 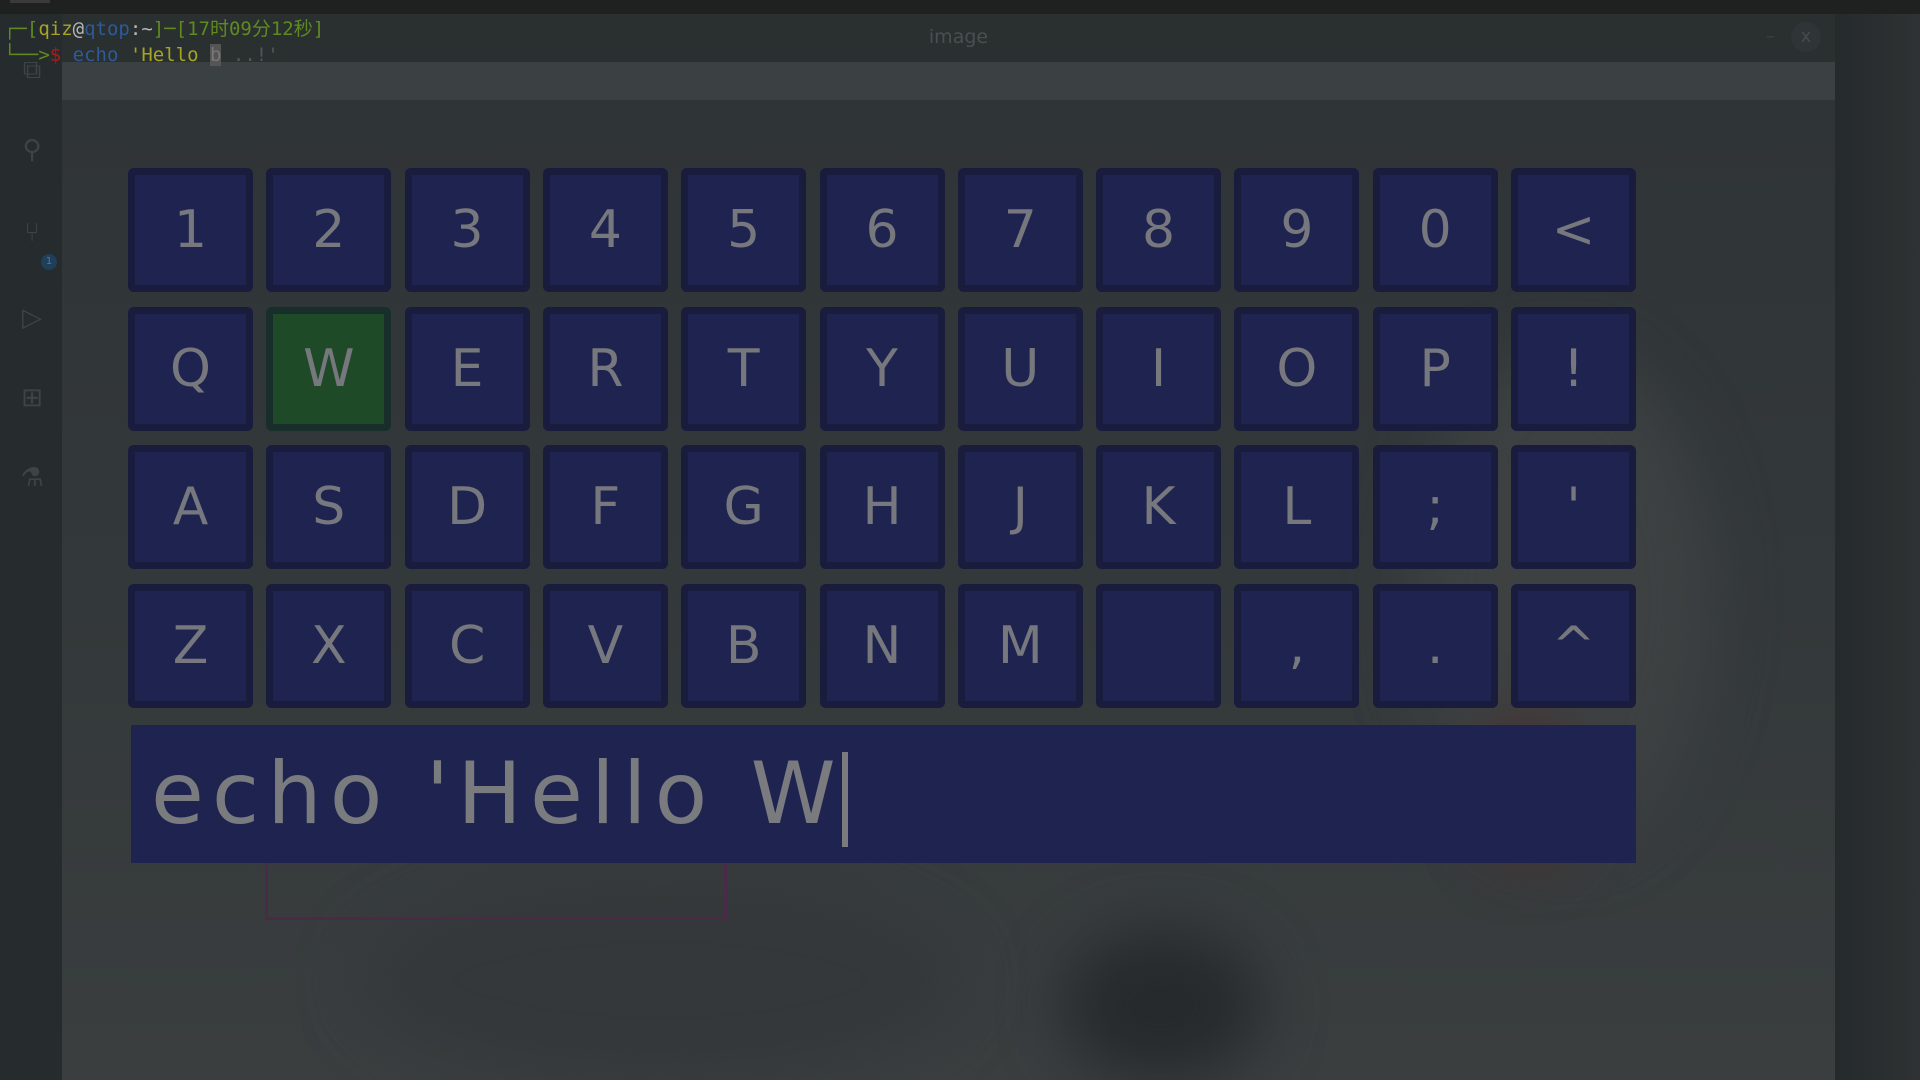 What do you see at coordinates (1297, 368) in the screenshot?
I see `key: O` at bounding box center [1297, 368].